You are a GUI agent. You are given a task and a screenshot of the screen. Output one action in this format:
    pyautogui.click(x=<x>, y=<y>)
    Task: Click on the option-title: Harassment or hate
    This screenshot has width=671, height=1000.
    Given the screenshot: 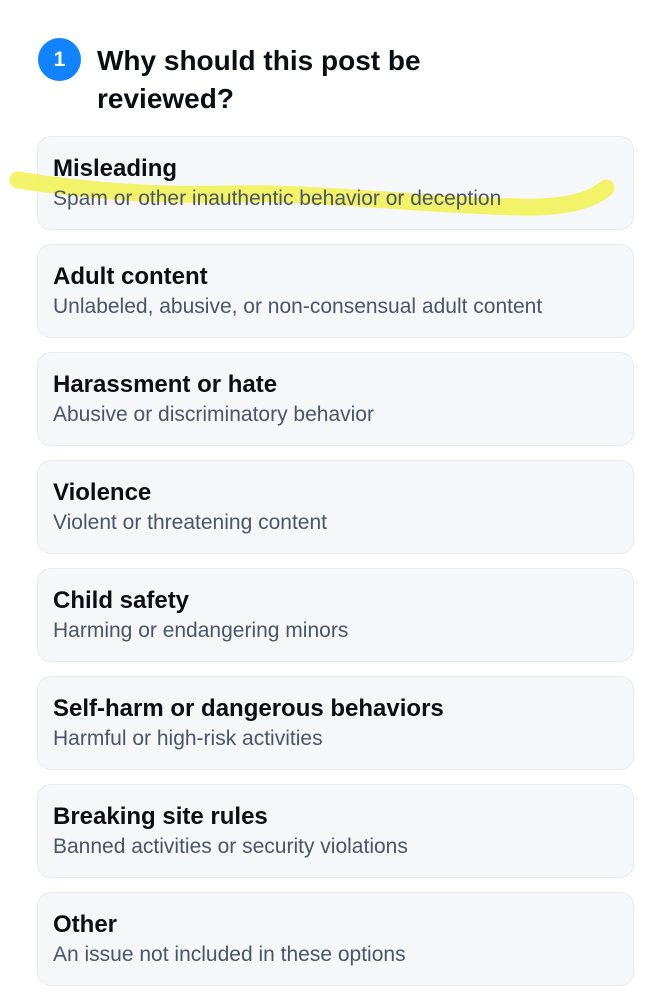 What is the action you would take?
    pyautogui.click(x=165, y=384)
    